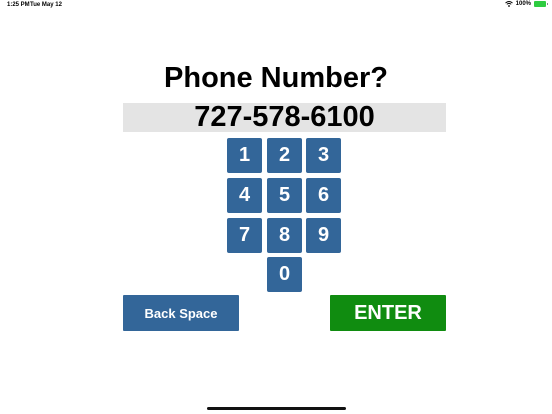 Image resolution: width=552 pixels, height=414 pixels. What do you see at coordinates (244, 195) in the screenshot?
I see `key-4: 4` at bounding box center [244, 195].